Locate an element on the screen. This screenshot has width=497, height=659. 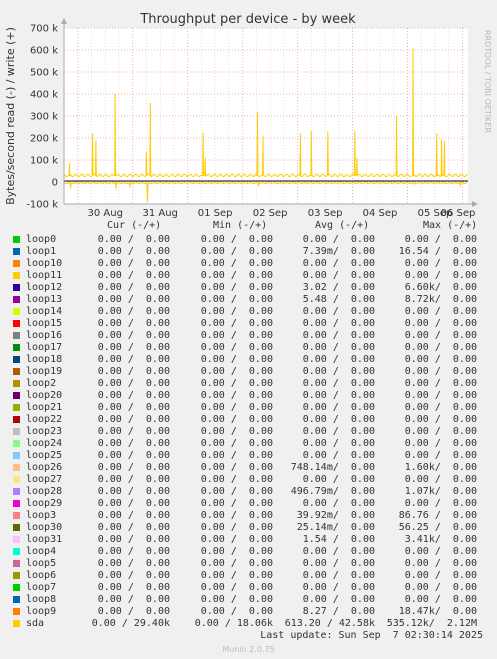
legend-device-name: loop20 is located at coordinates (44, 395).